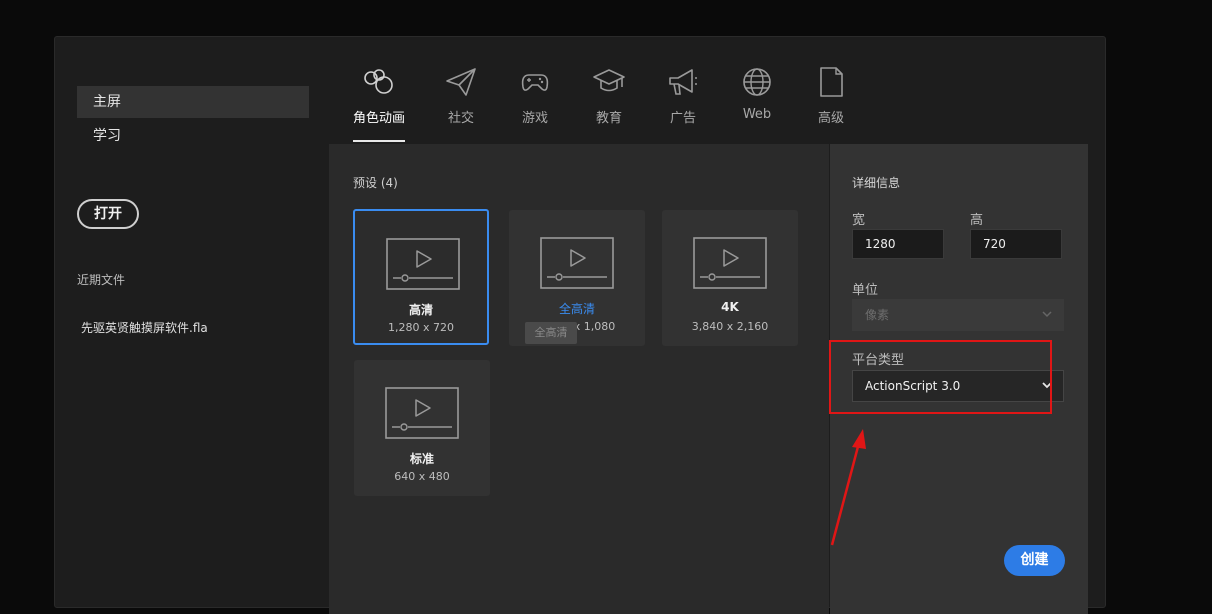  What do you see at coordinates (379, 96) in the screenshot?
I see `tab-character-animation: 角色动画` at bounding box center [379, 96].